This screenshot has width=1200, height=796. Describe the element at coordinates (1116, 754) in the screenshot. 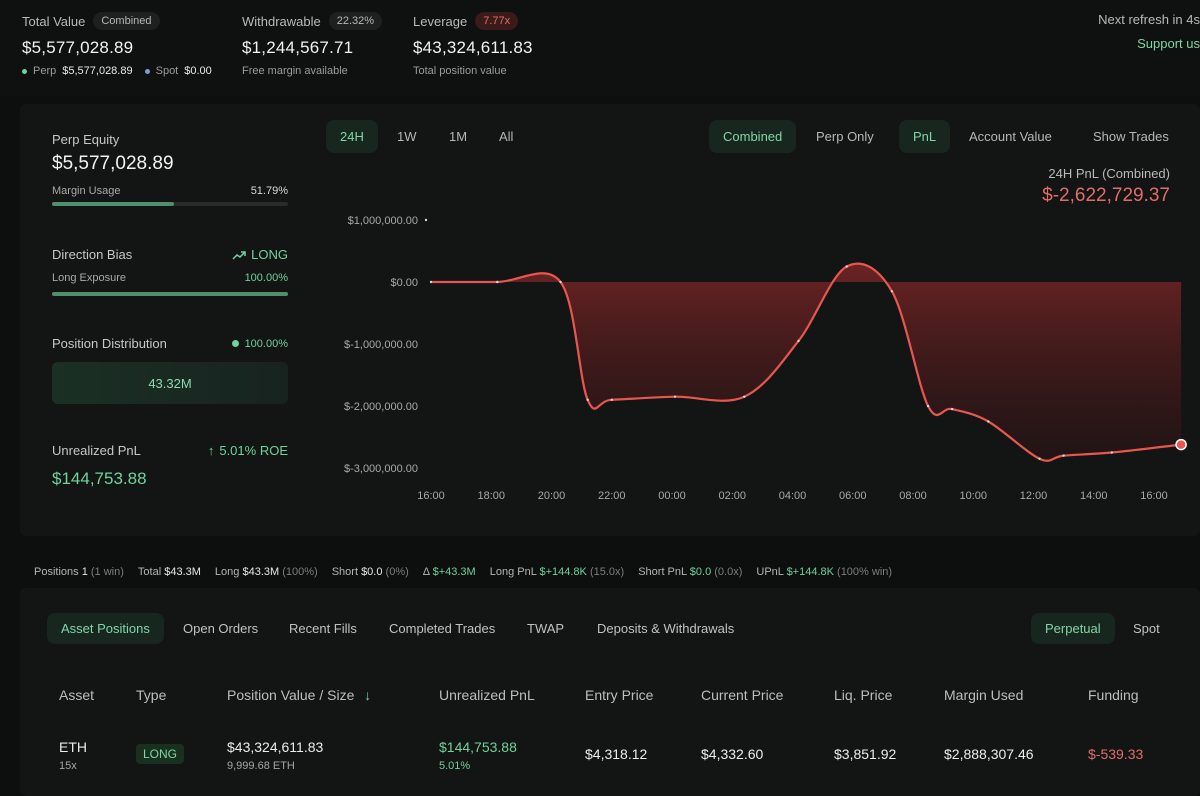

I see `row-funding: $-539.33` at that location.